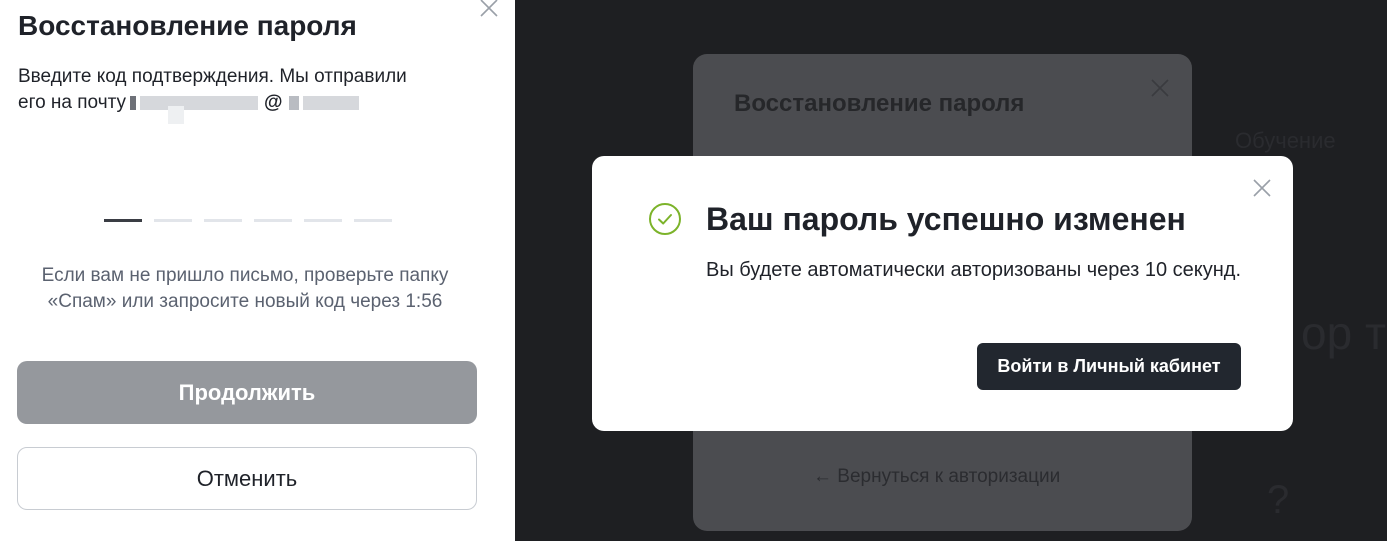  Describe the element at coordinates (247, 478) in the screenshot. I see `cancel-button: Отменить` at that location.